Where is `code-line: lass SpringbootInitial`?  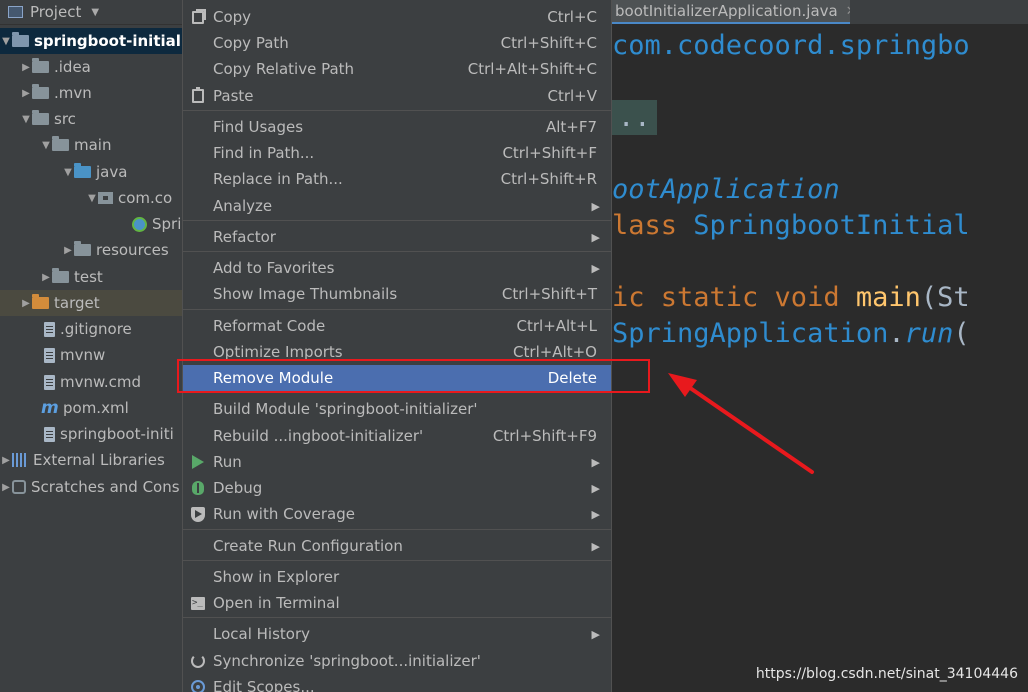 code-line: lass SpringbootInitial is located at coordinates (791, 225).